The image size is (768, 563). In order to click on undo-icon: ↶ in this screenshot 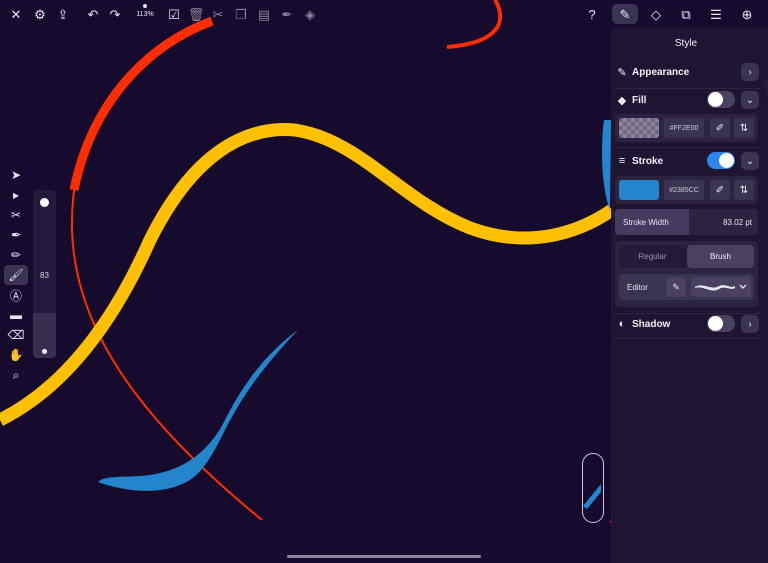, I will do `click(93, 14)`.